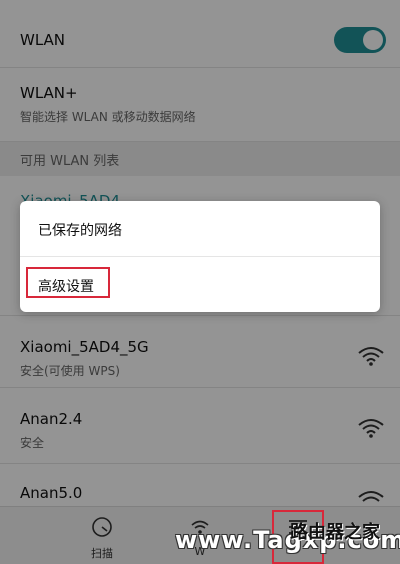 The image size is (400, 564). Describe the element at coordinates (80, 231) in the screenshot. I see `menu-item-label: 已保存的网络` at that location.